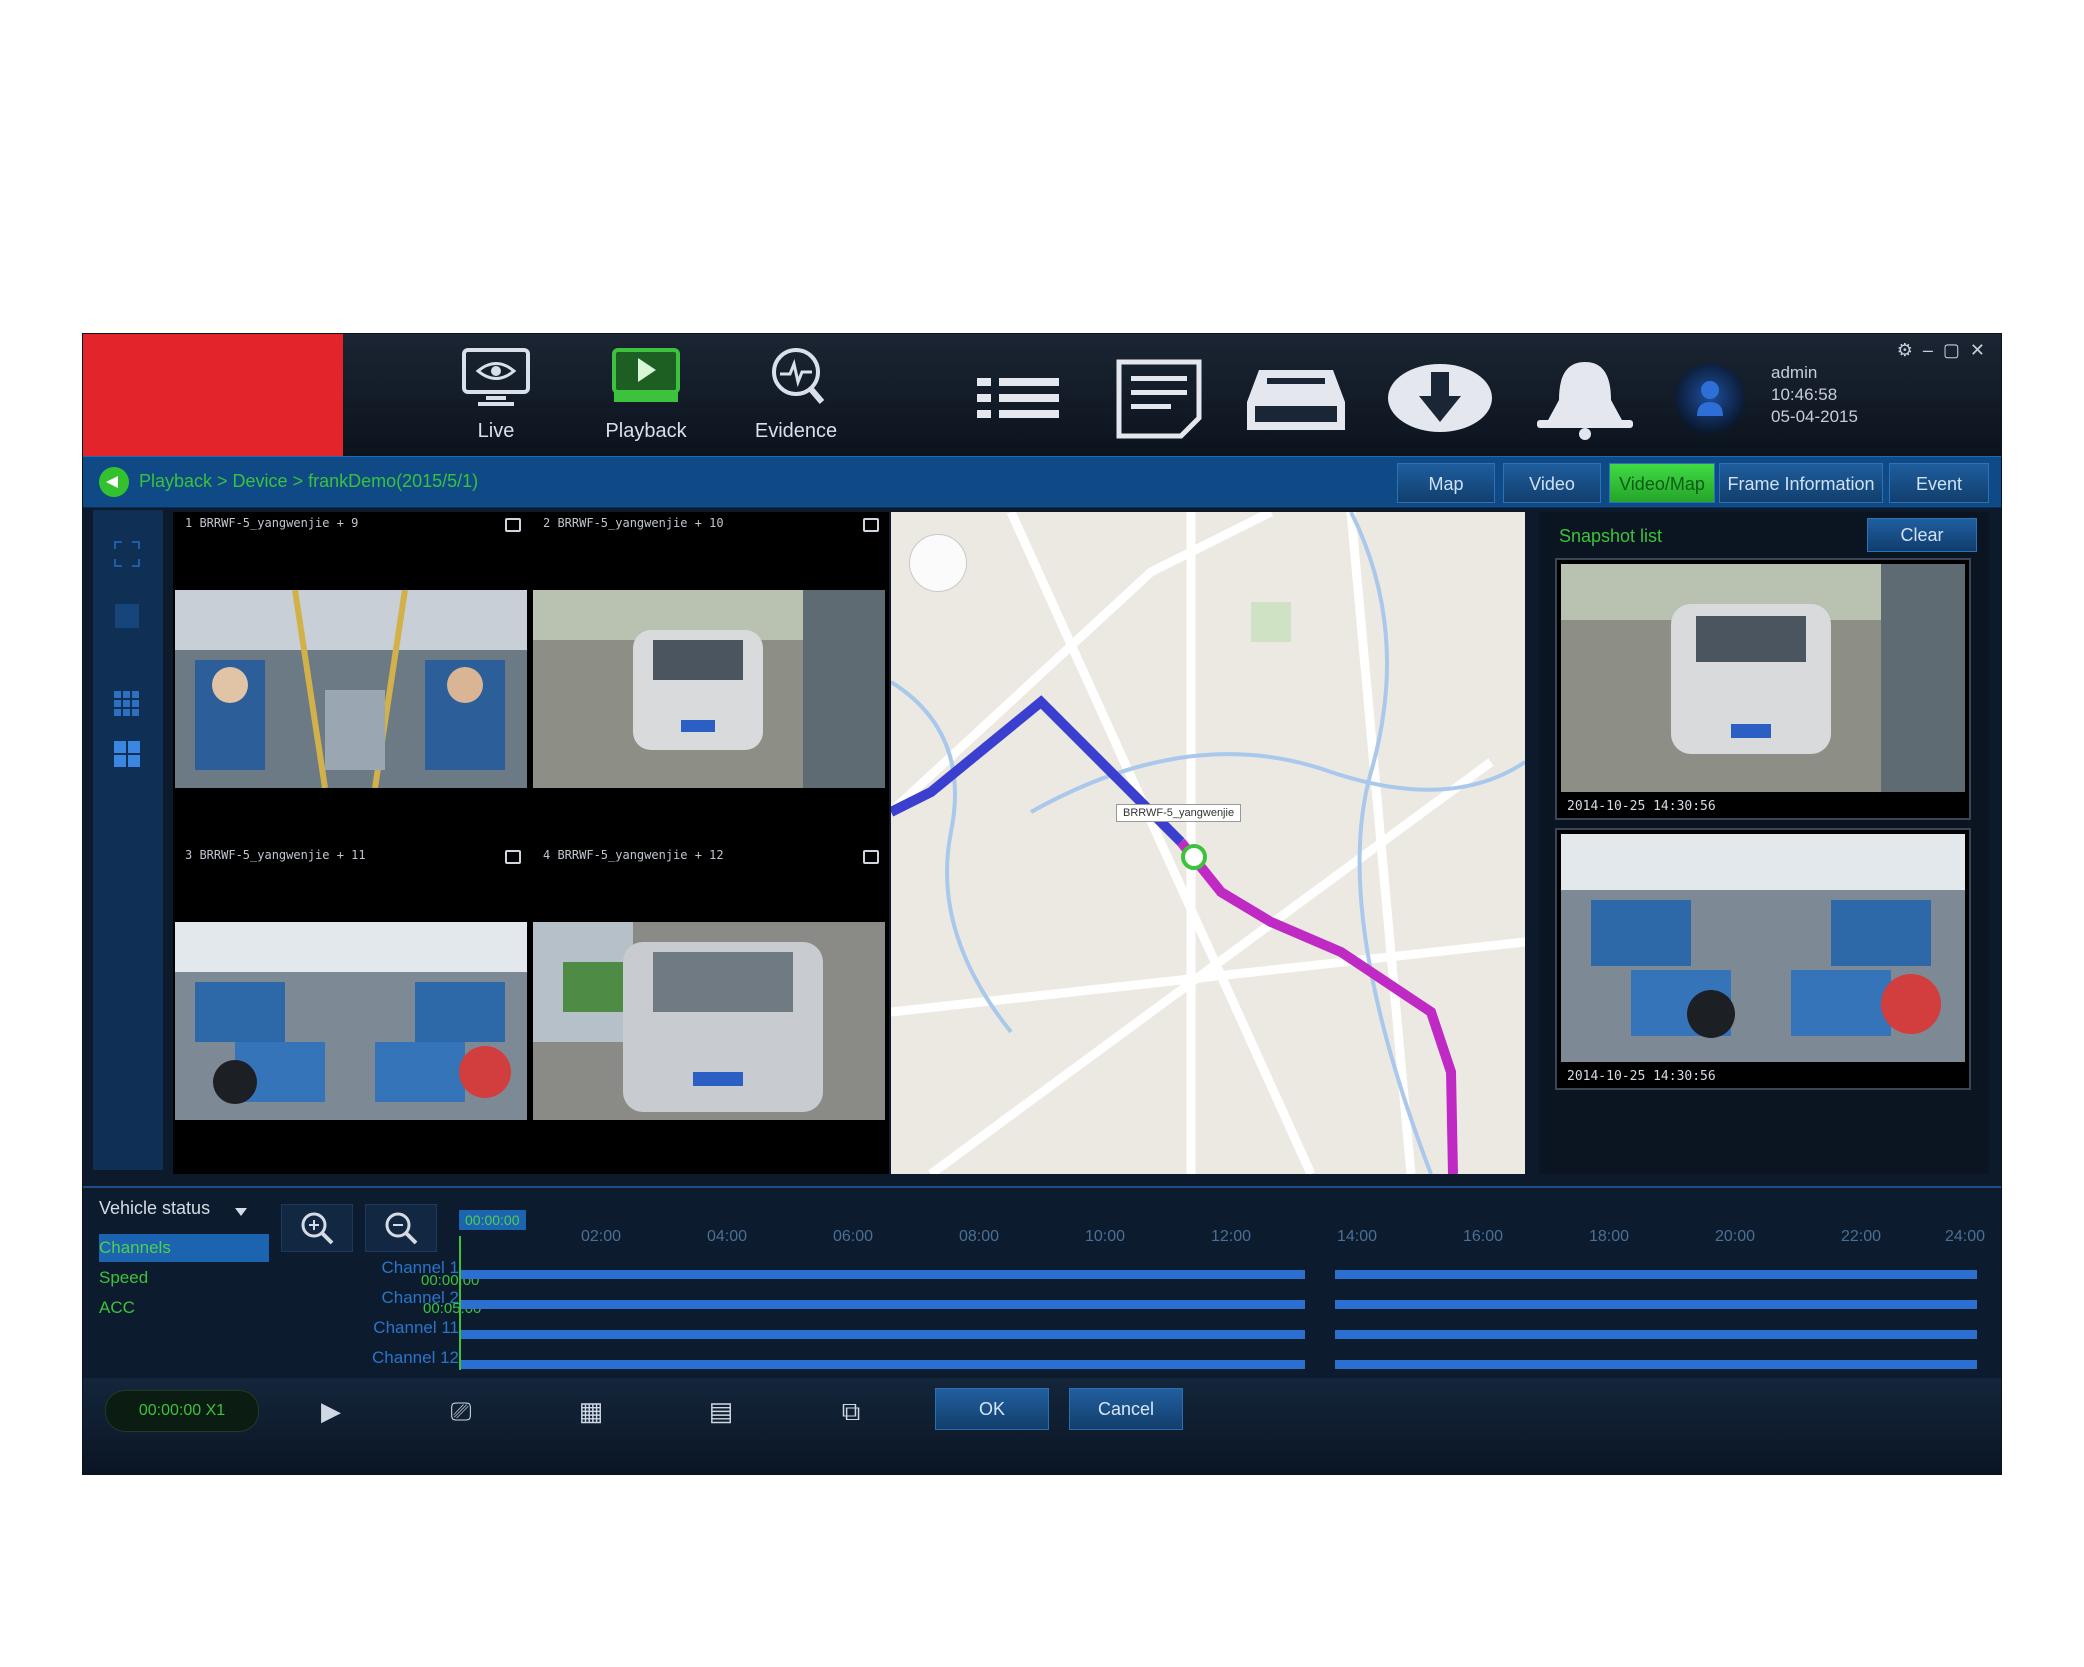  Describe the element at coordinates (1801, 483) in the screenshot. I see `tab-frame-information: Frame Information` at that location.